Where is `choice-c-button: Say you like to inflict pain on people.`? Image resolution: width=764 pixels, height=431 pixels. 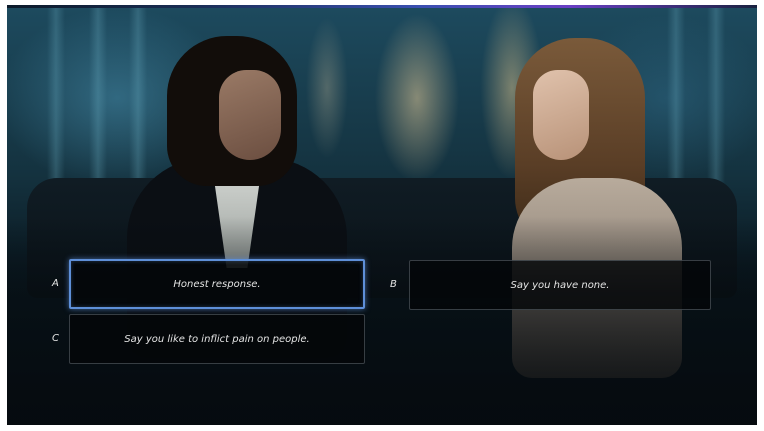
choice-c-button: Say you like to inflict pain on people. is located at coordinates (217, 339).